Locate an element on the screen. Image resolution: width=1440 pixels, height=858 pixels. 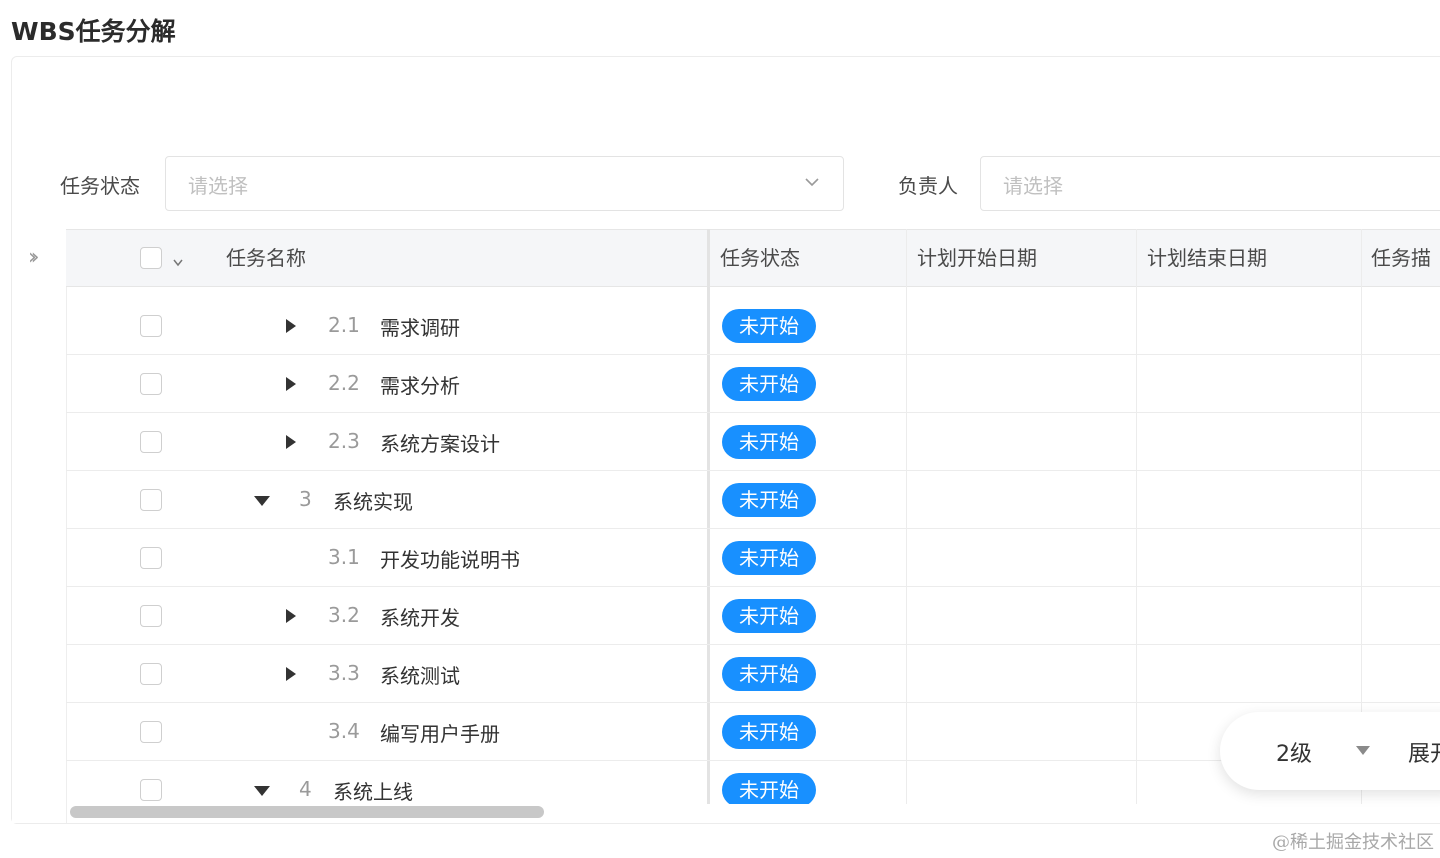
table-row: 3.2 系统开发 未开始 is located at coordinates (753, 616).